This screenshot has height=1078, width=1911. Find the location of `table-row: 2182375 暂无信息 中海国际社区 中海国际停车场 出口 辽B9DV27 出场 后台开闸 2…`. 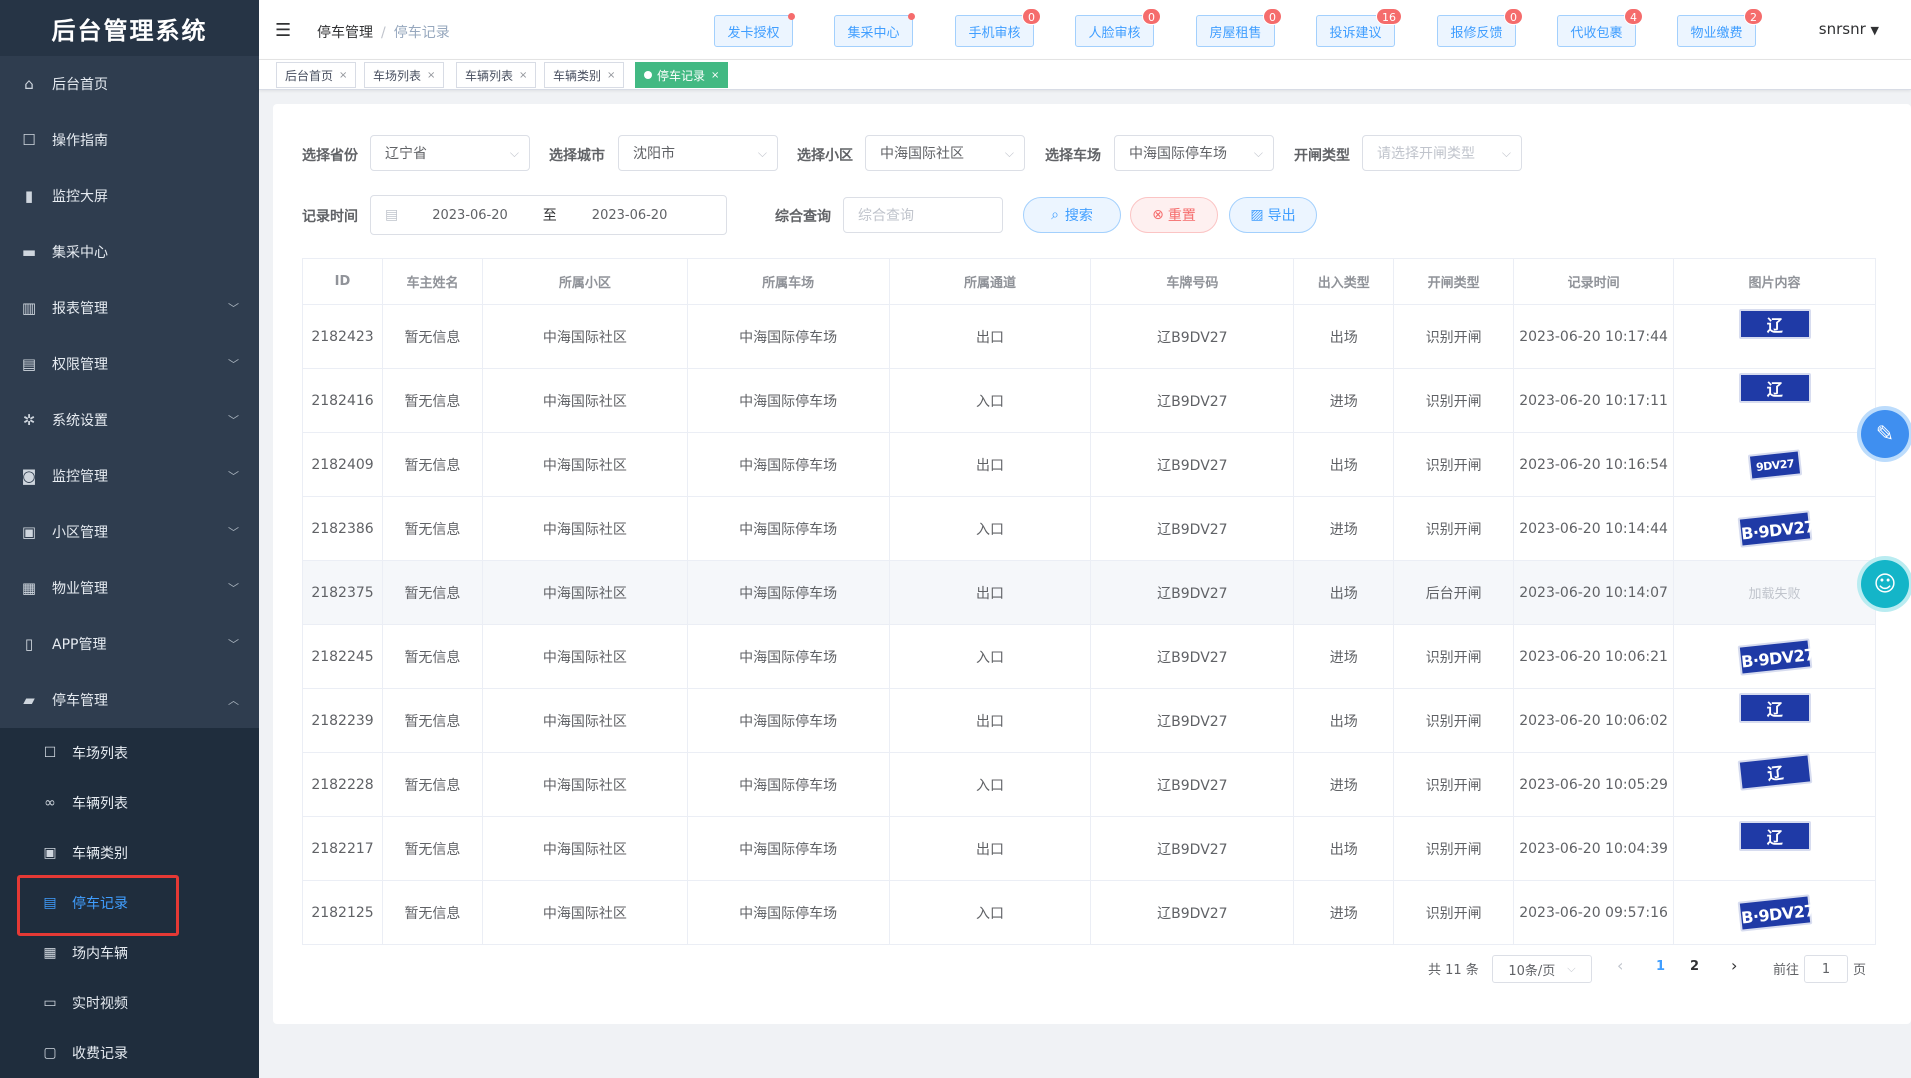

table-row: 2182375 暂无信息 中海国际社区 中海国际停车场 出口 辽B9DV27 出场 后台开闸 2… is located at coordinates (1089, 592).